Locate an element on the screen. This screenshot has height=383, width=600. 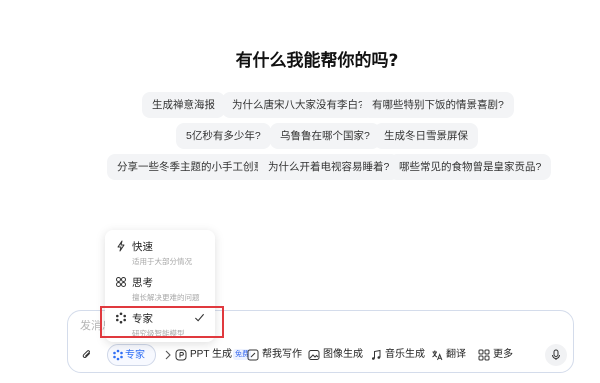
suggestion-chip: 为什么开着电视容易睡着? is located at coordinates (329, 167).